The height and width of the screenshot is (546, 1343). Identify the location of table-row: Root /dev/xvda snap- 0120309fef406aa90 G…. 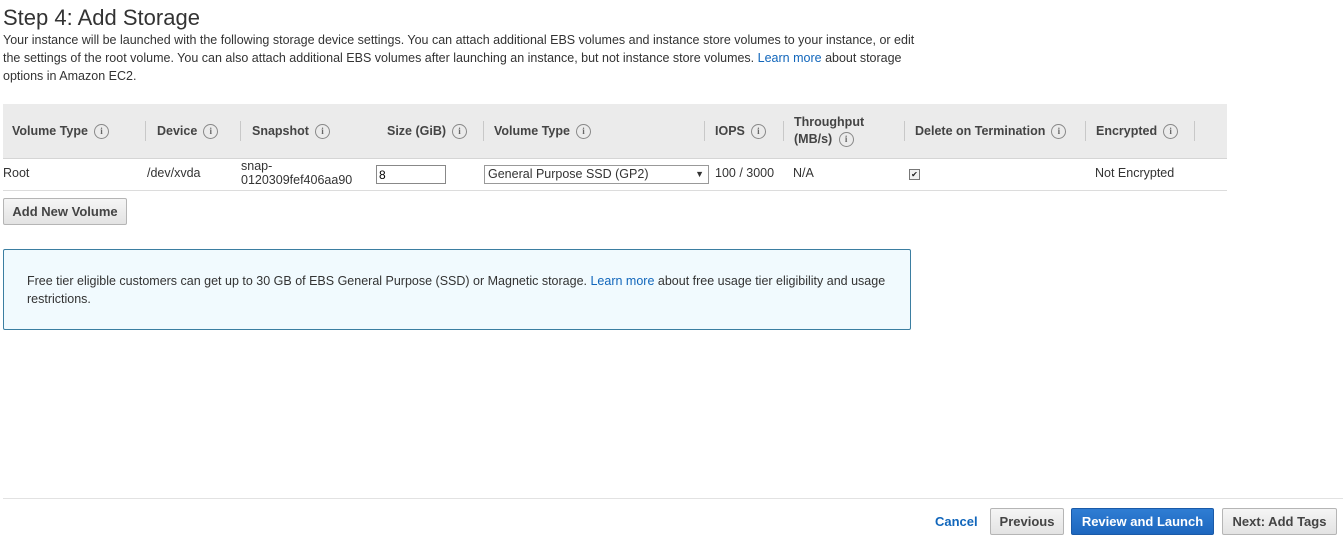
(615, 175).